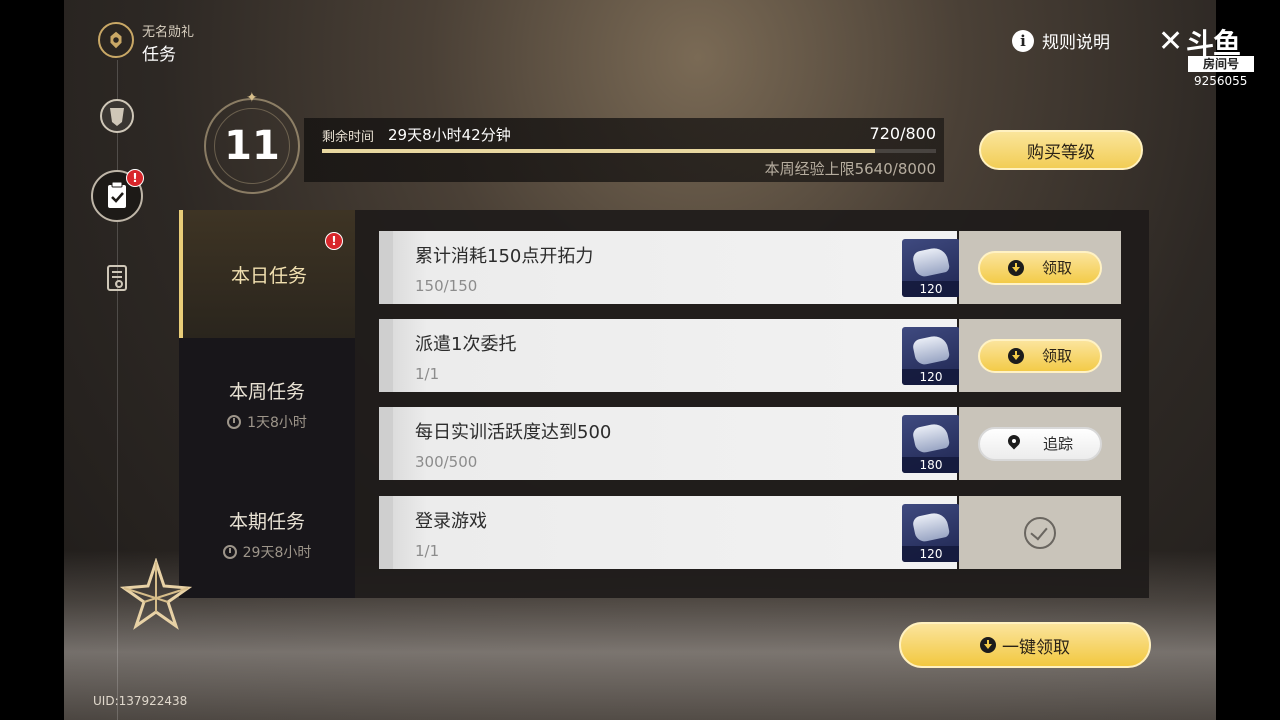 This screenshot has height=720, width=1280. I want to click on track-label: 追踪, so click(1057, 444).